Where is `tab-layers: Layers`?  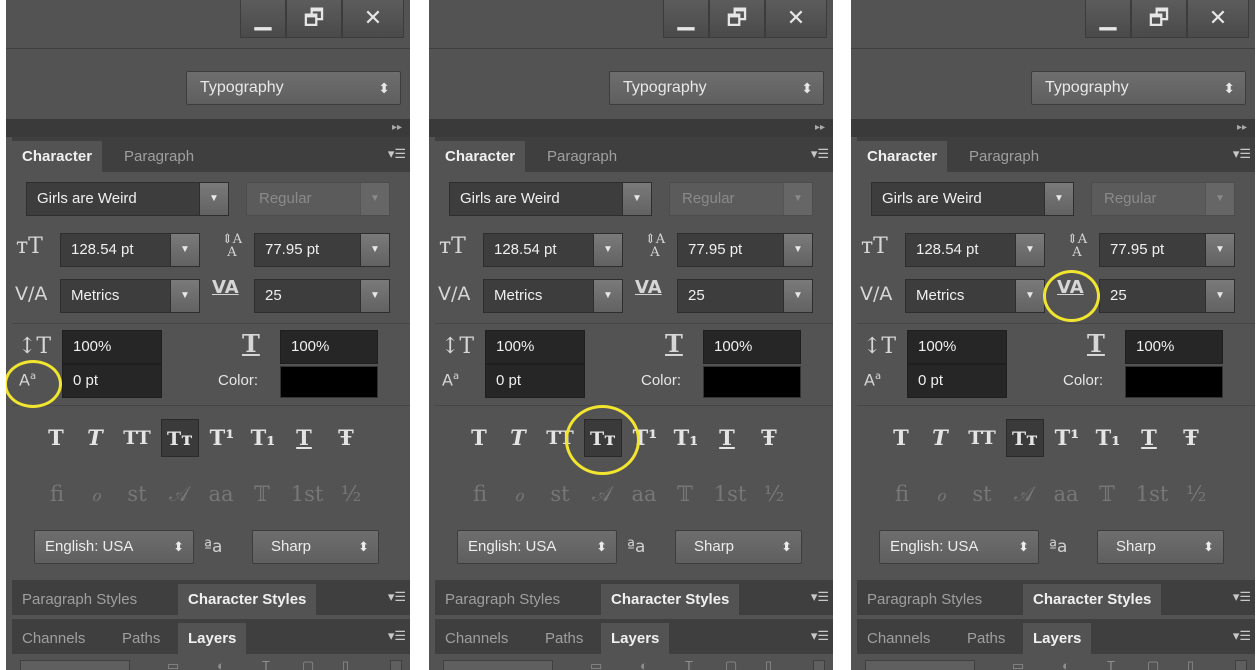 tab-layers: Layers is located at coordinates (212, 638).